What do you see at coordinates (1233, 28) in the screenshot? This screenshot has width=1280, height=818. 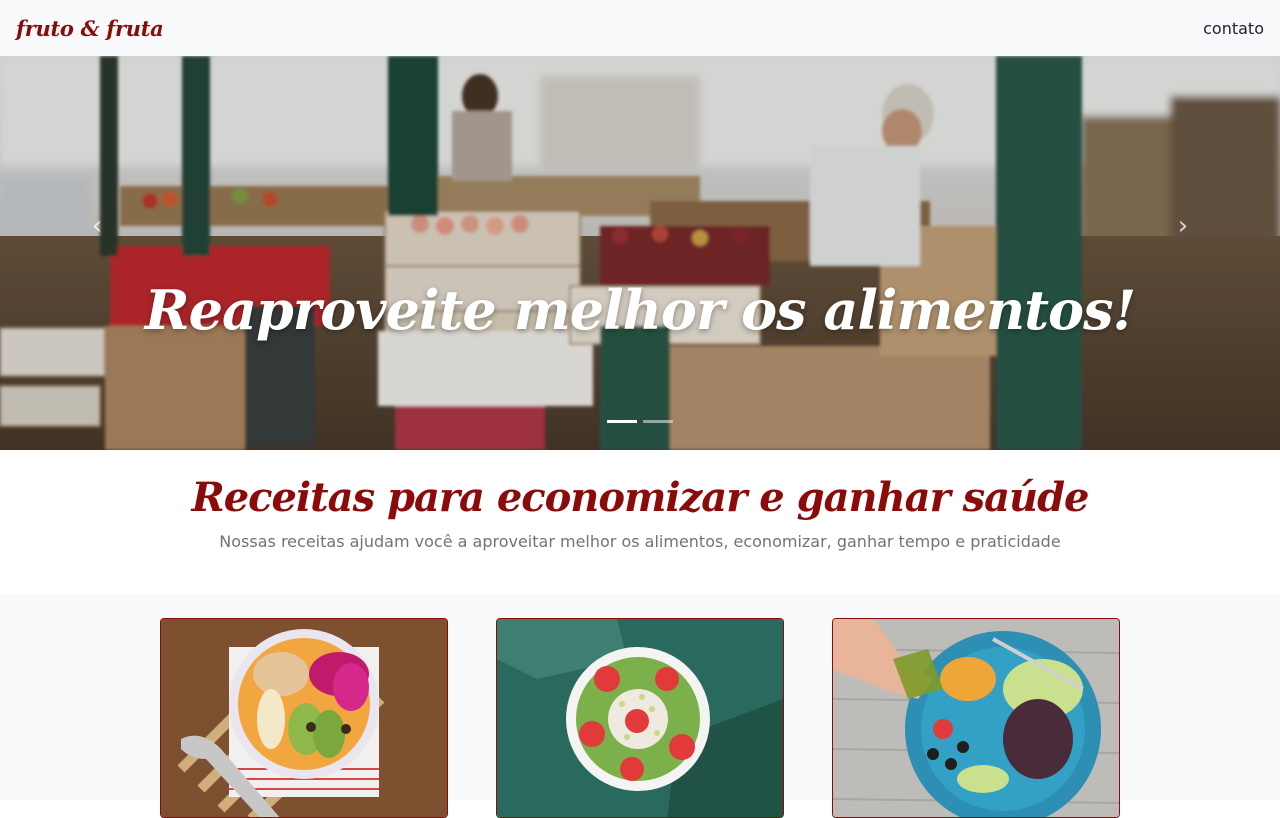 I see `contact-link: contato` at bounding box center [1233, 28].